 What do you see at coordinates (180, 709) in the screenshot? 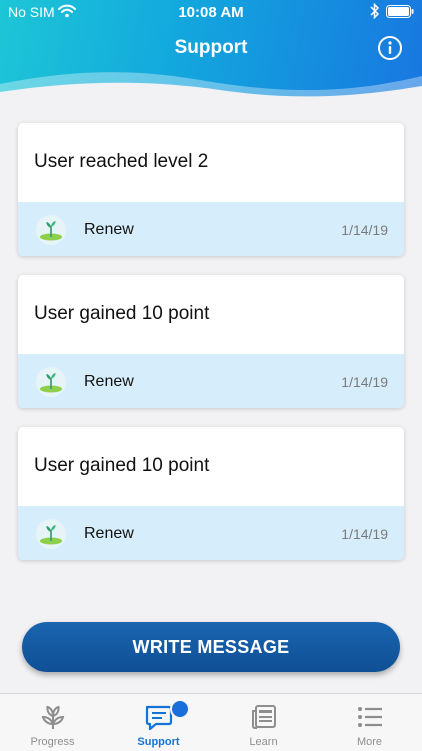
I see `notification-badge` at bounding box center [180, 709].